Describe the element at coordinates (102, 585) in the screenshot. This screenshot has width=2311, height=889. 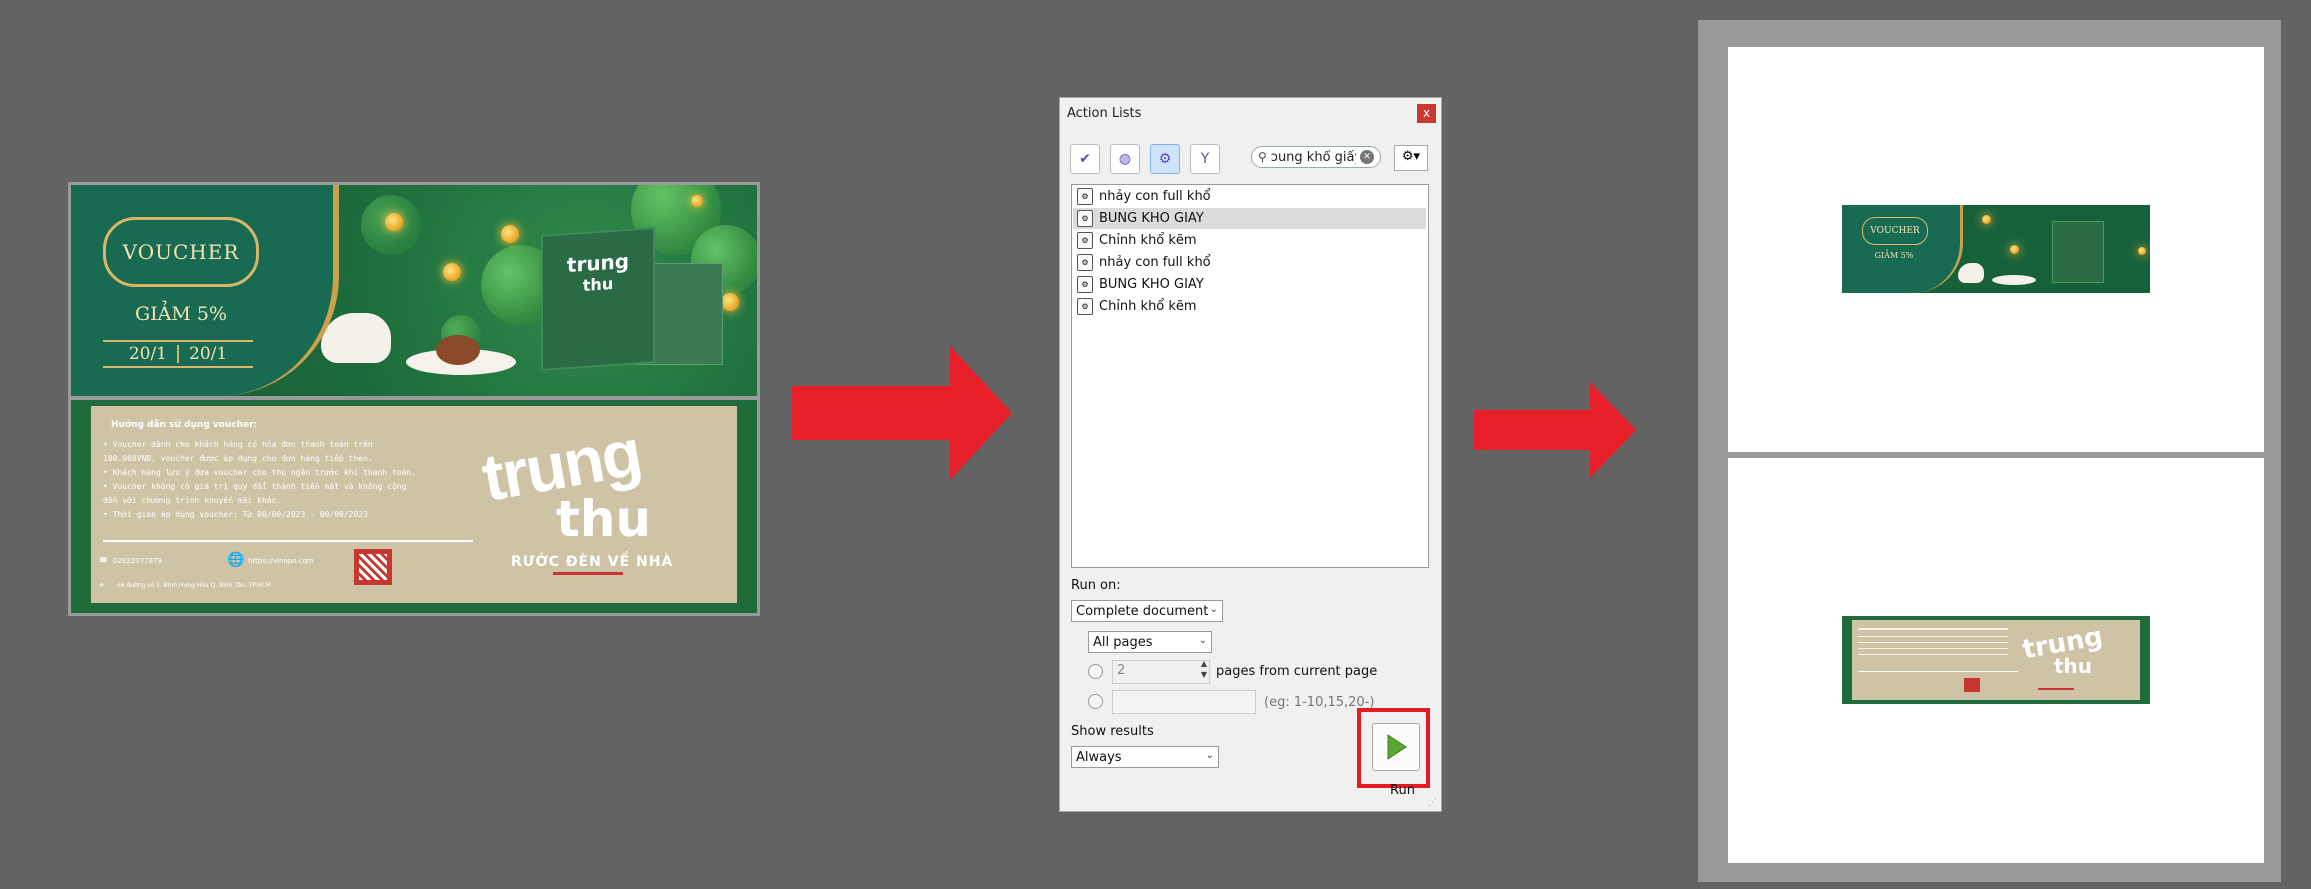
I see `location-icon: ⌖` at that location.